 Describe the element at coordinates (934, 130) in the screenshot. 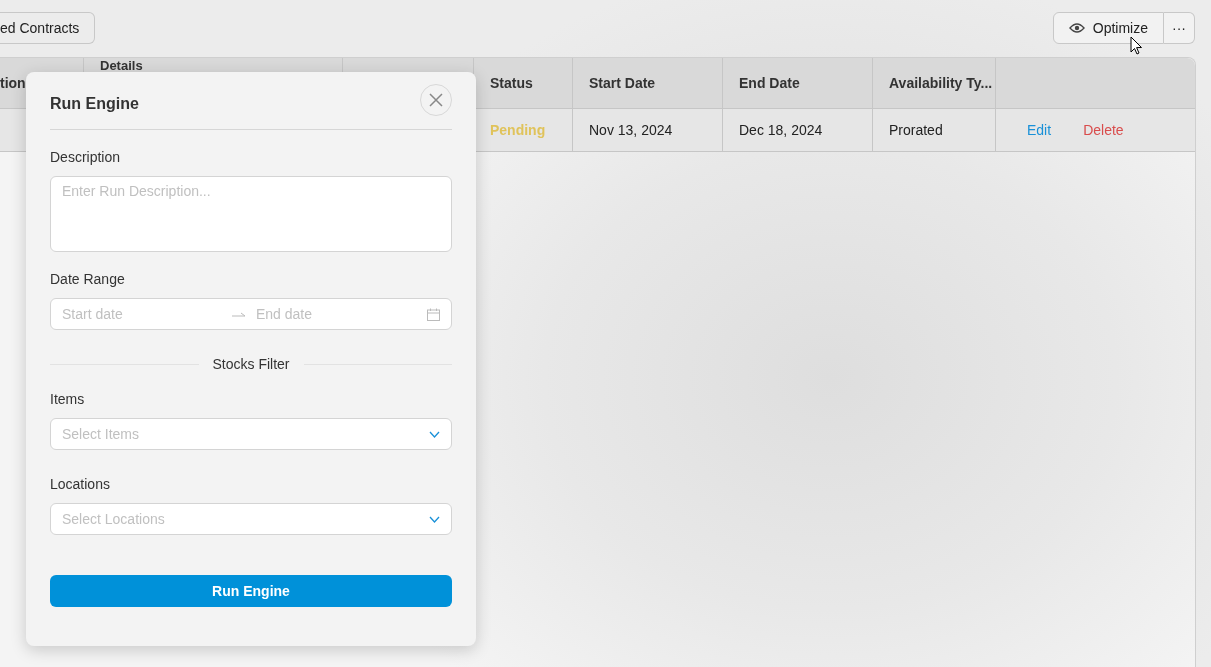

I see `table-cell: Prorated` at that location.